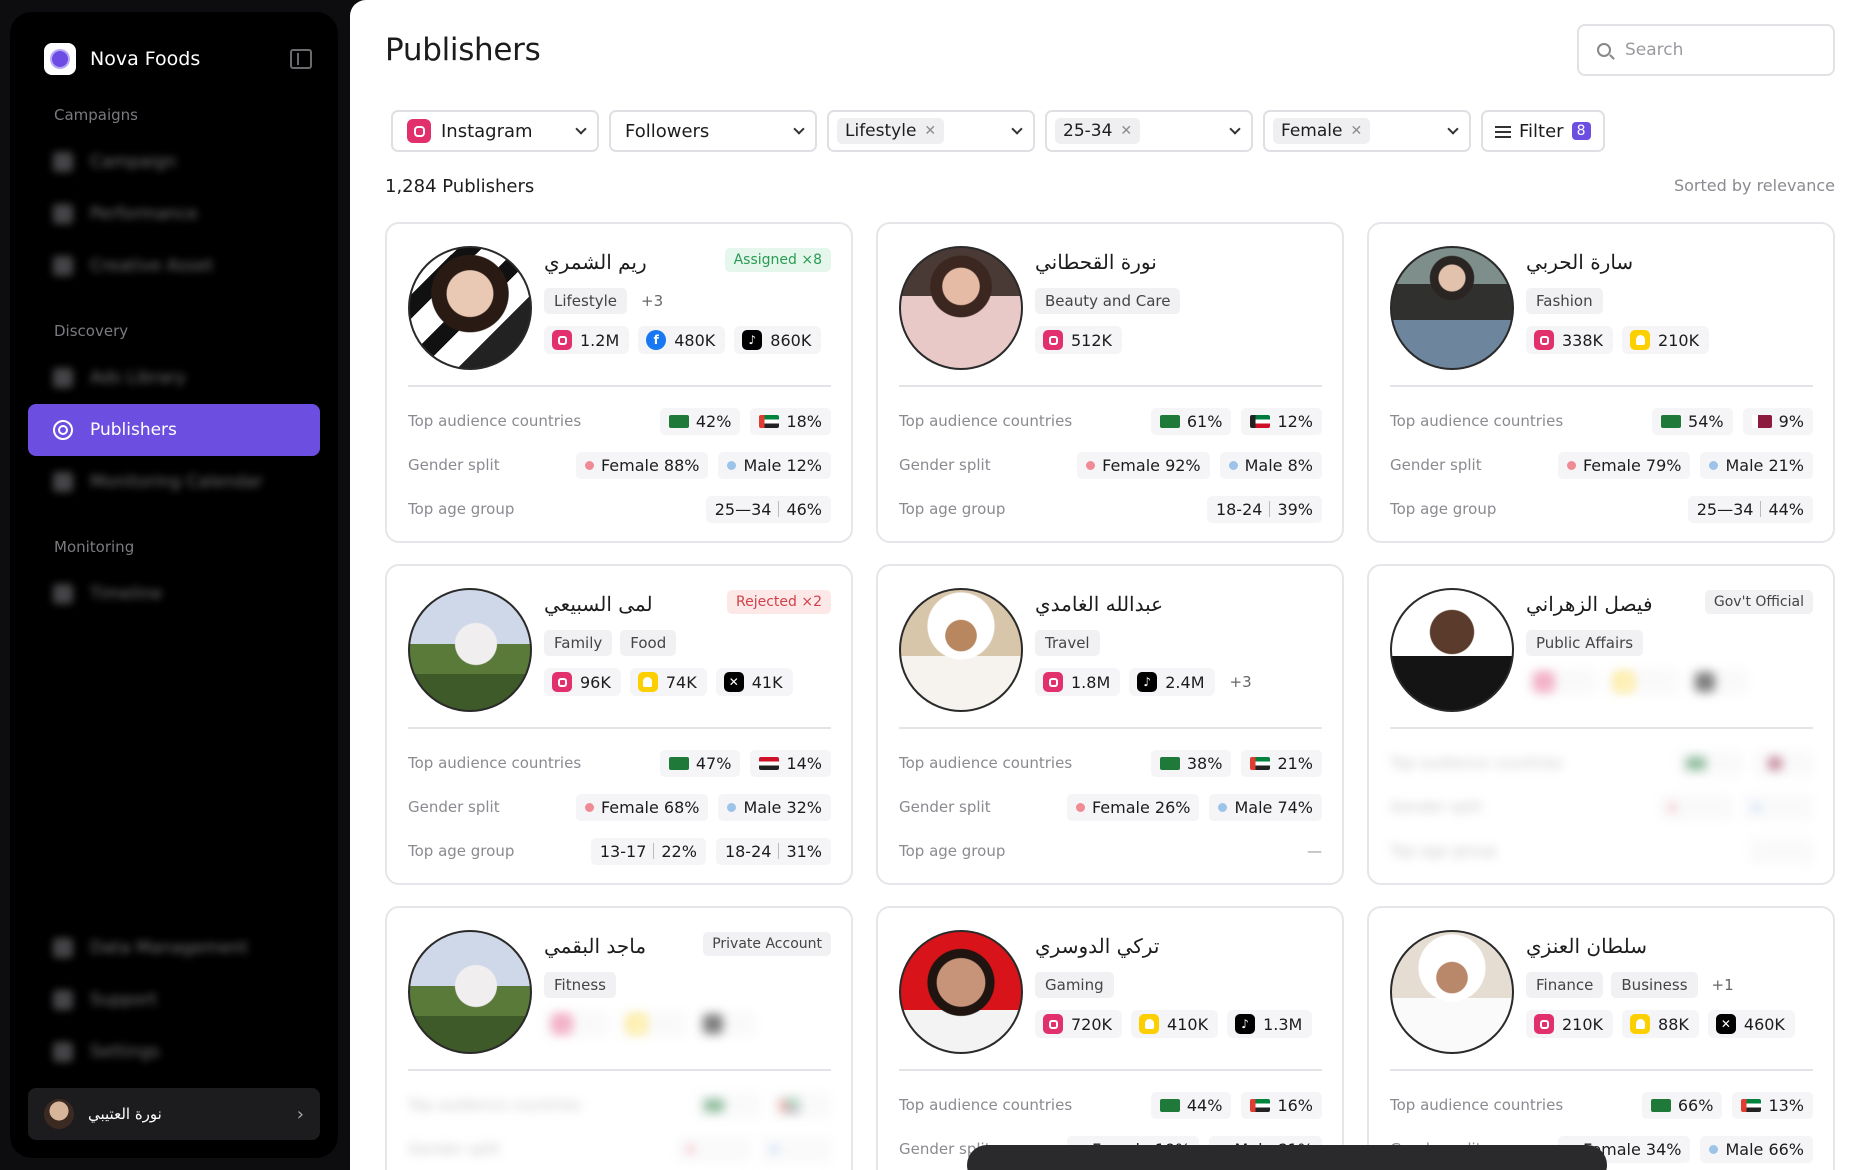 Image resolution: width=1872 pixels, height=1170 pixels. I want to click on country-pill: 54%, so click(1692, 421).